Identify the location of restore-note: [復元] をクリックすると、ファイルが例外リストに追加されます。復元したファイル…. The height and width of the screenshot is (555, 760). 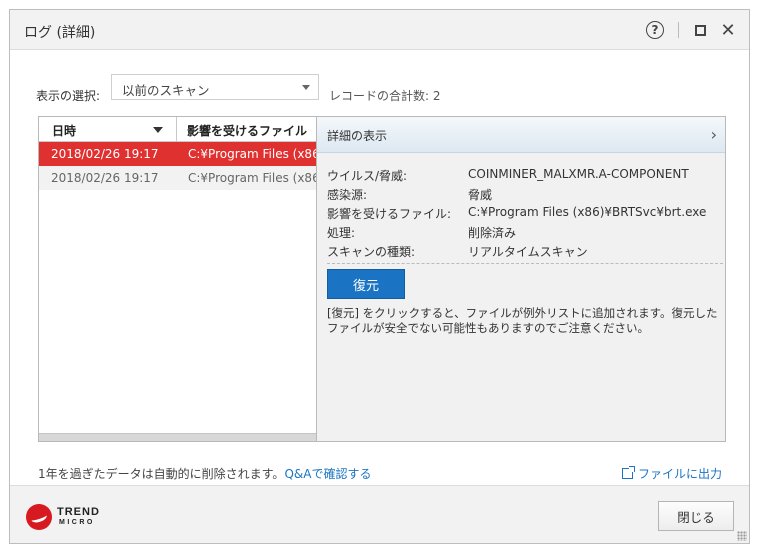
(522, 320).